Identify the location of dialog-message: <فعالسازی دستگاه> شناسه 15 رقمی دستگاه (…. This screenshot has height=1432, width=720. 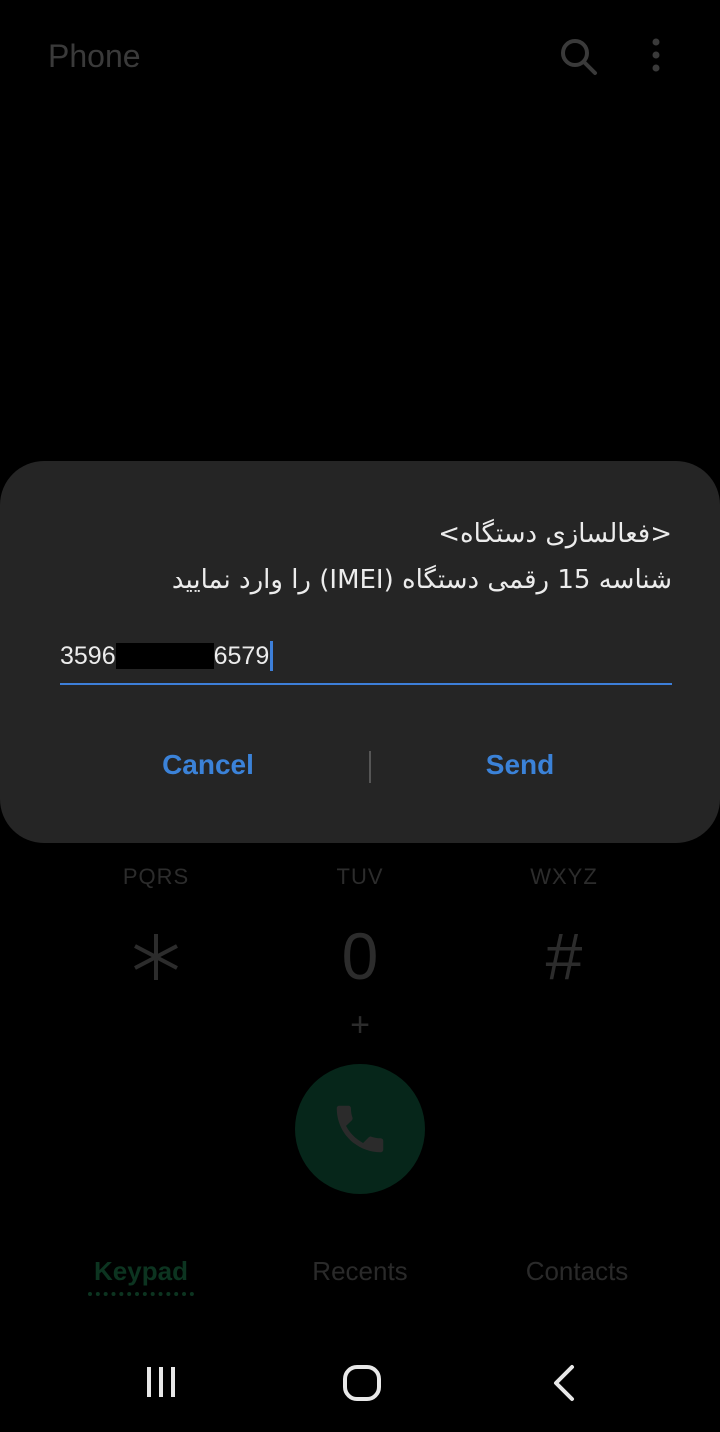
(362, 557).